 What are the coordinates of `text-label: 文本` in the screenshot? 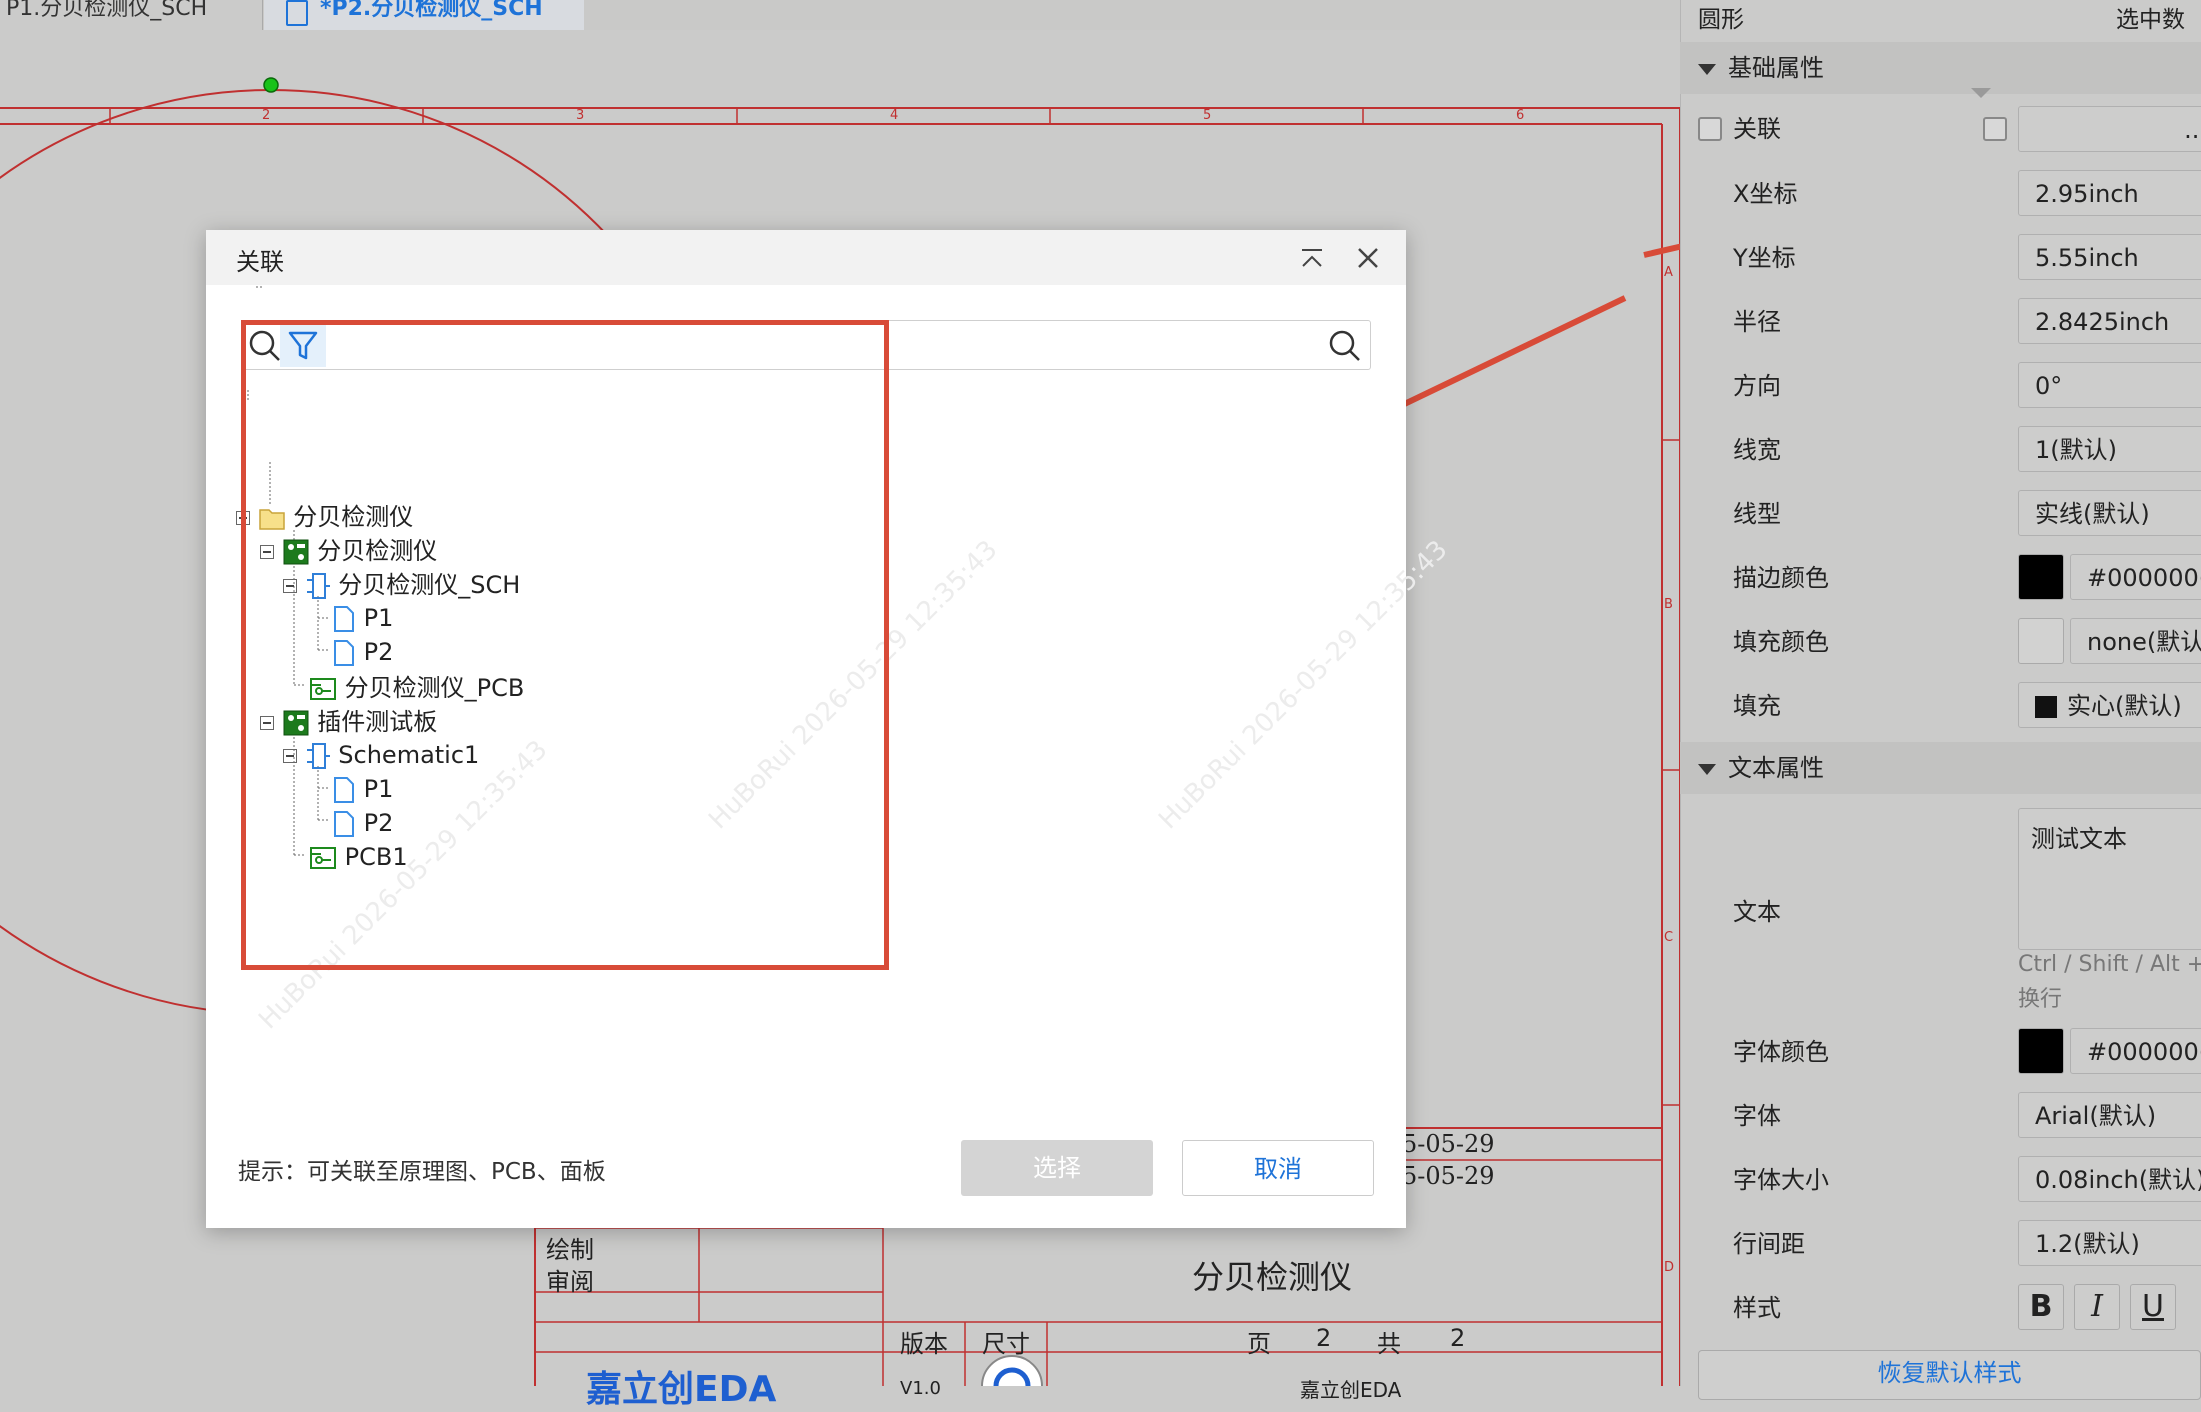 It's located at (1757, 912).